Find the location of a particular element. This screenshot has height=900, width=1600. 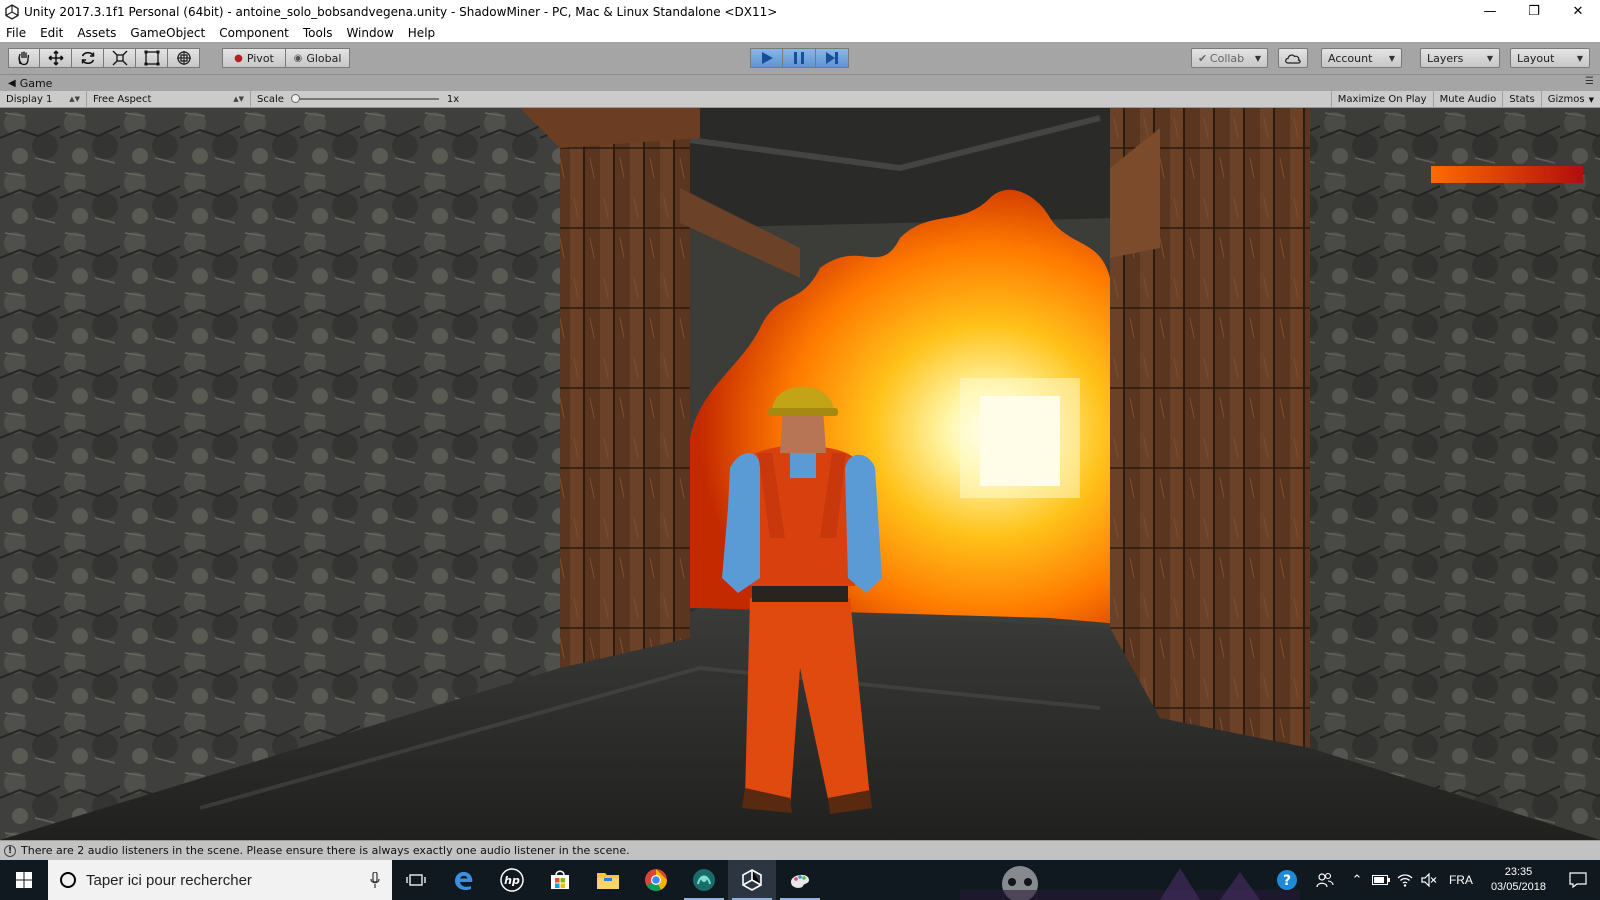

volume-muted-icon is located at coordinates (1429, 880).